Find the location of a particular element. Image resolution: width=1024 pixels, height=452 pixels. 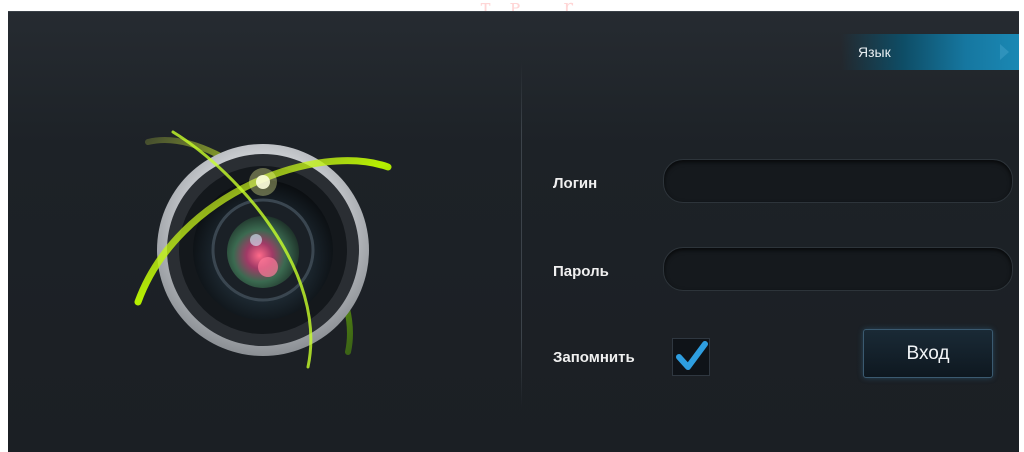

language-label: Язык is located at coordinates (874, 52).